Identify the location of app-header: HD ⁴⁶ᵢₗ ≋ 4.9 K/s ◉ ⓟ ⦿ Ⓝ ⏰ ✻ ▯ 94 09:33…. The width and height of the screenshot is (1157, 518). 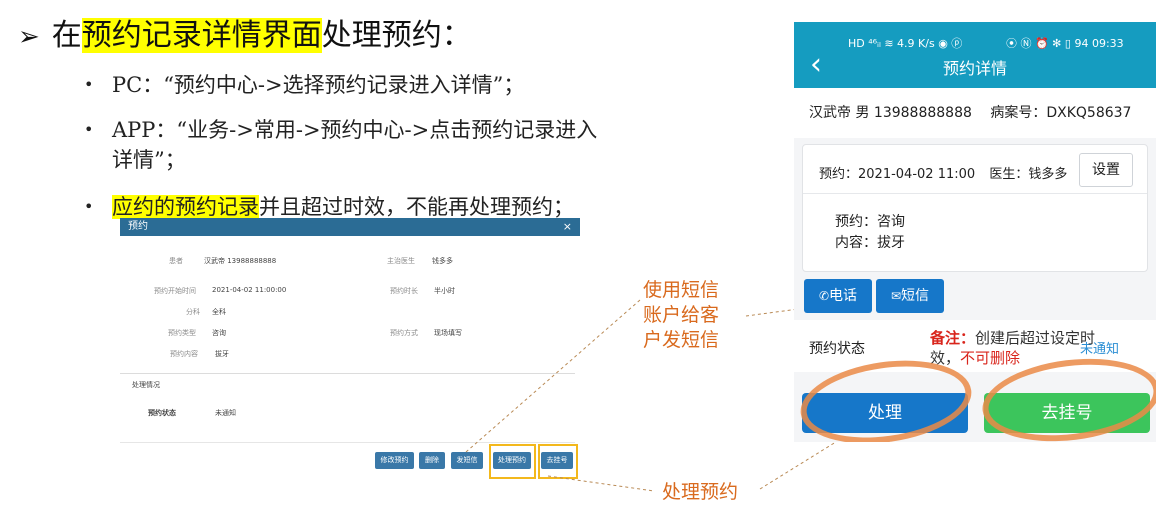
(975, 55).